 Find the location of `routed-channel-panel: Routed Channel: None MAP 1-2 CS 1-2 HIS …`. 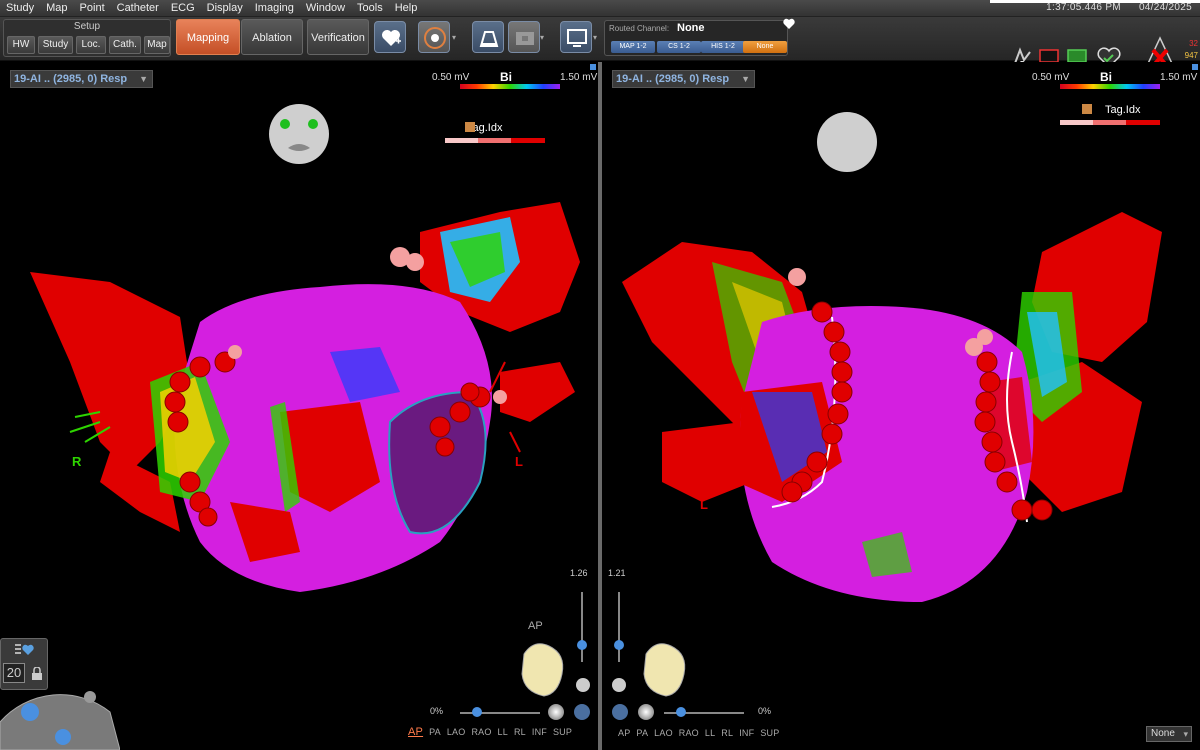

routed-channel-panel: Routed Channel: None MAP 1-2 CS 1-2 HIS … is located at coordinates (696, 38).